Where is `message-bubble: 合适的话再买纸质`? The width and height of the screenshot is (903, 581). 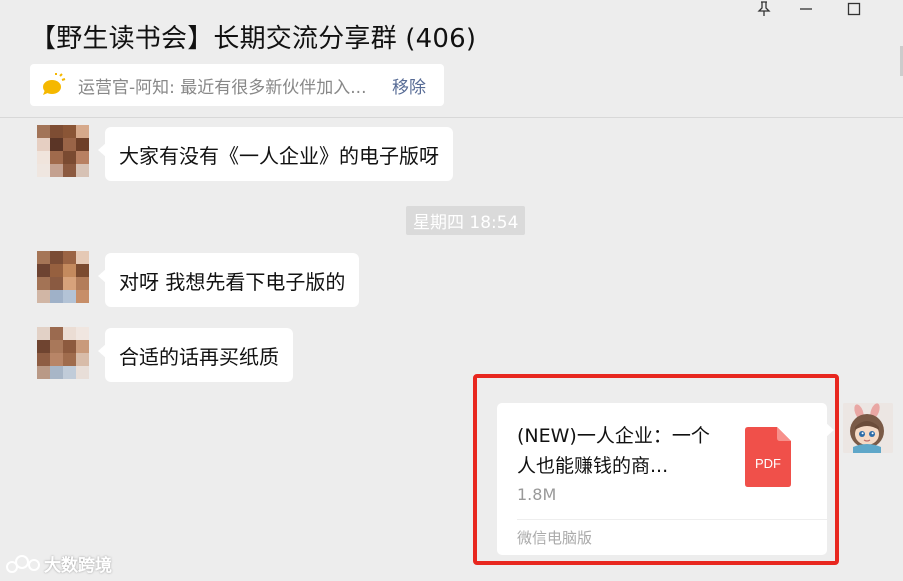
message-bubble: 合适的话再买纸质 is located at coordinates (195, 355).